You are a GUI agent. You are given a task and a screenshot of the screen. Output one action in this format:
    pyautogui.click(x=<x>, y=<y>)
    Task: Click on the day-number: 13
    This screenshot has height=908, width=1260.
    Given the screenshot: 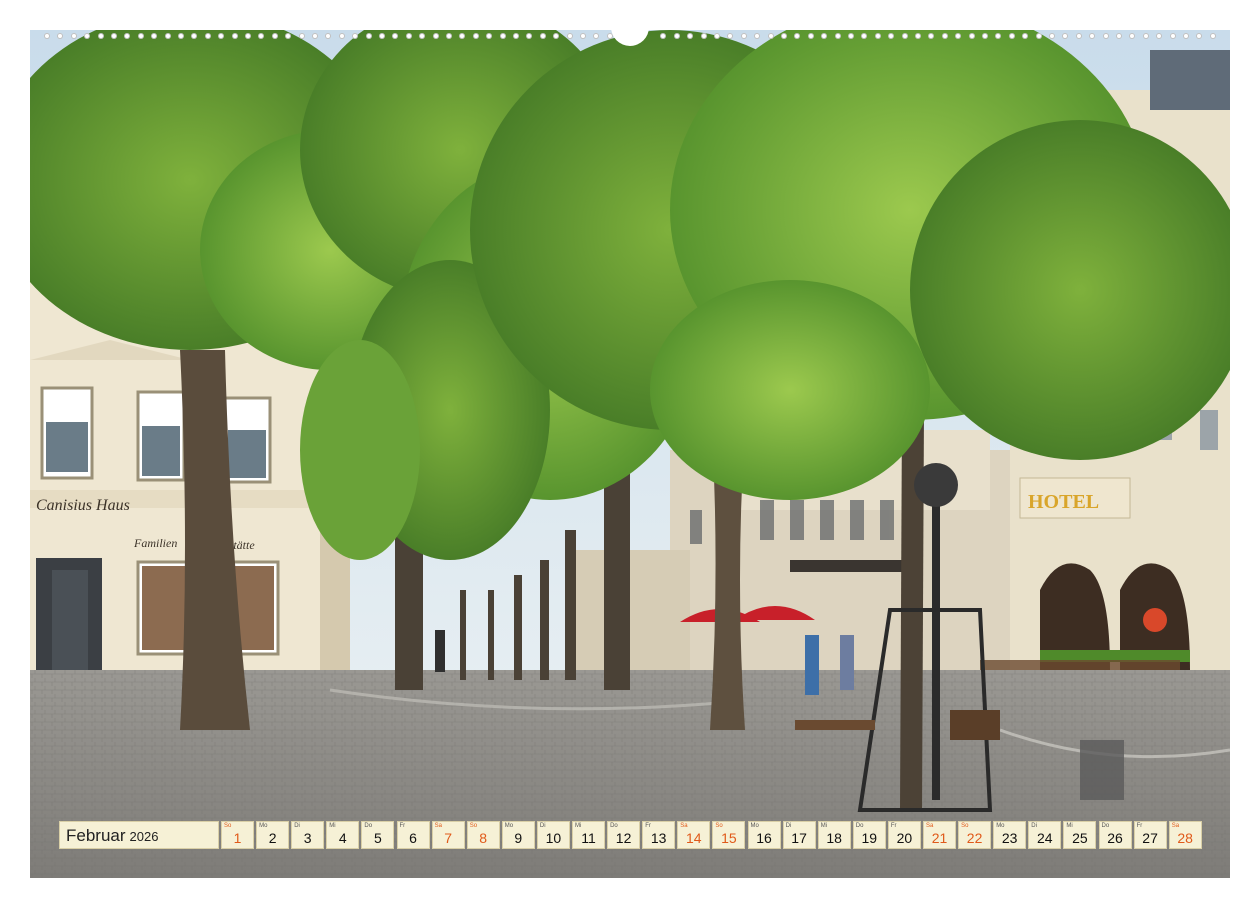 What is the action you would take?
    pyautogui.click(x=658, y=838)
    